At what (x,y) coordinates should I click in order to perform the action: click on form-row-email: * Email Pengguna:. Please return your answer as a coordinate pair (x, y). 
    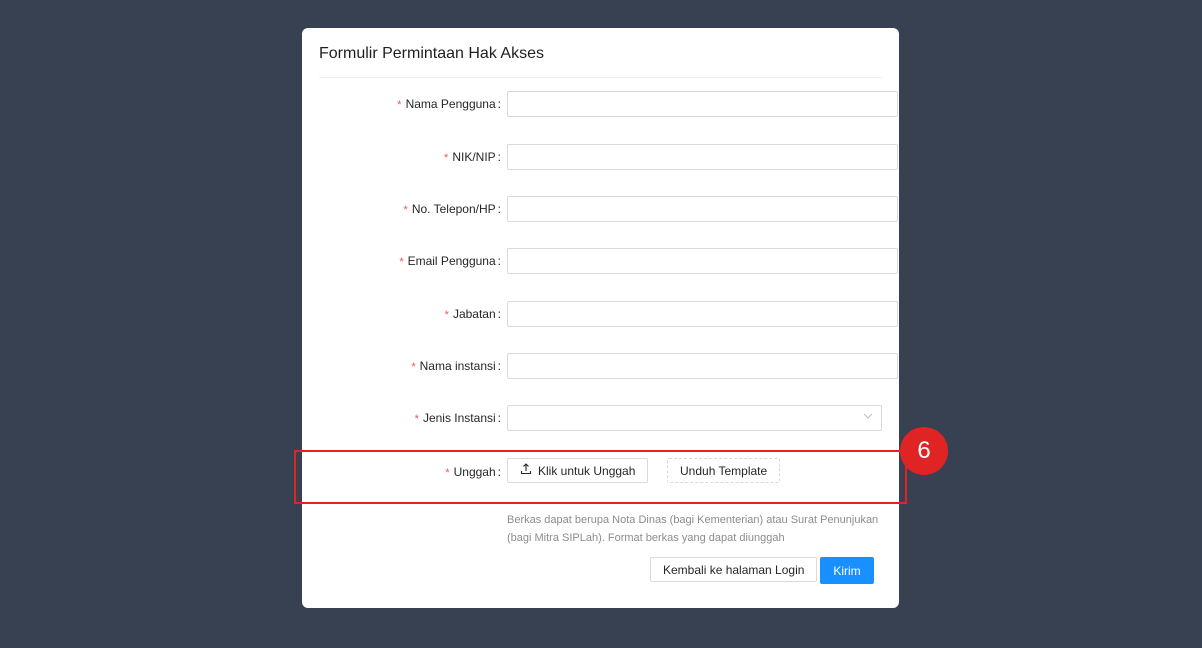
    Looking at the image, I should click on (600, 261).